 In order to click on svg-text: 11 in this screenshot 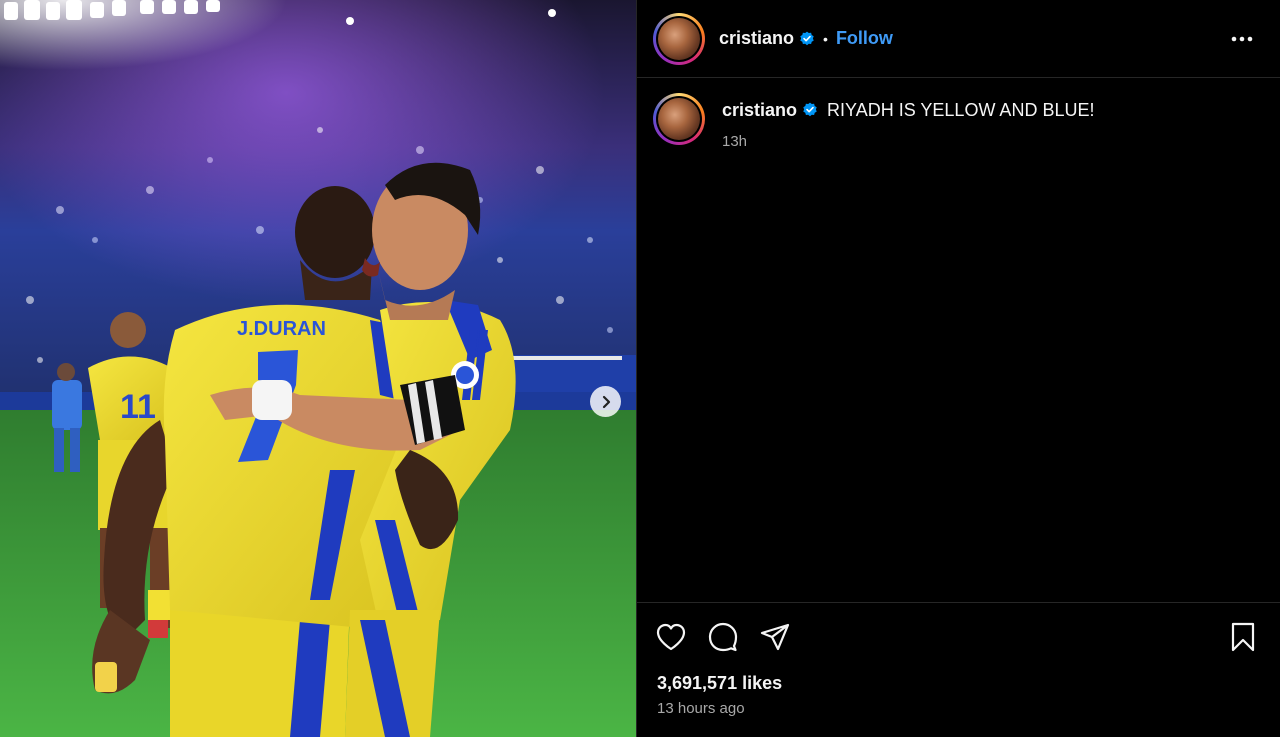, I will do `click(138, 407)`.